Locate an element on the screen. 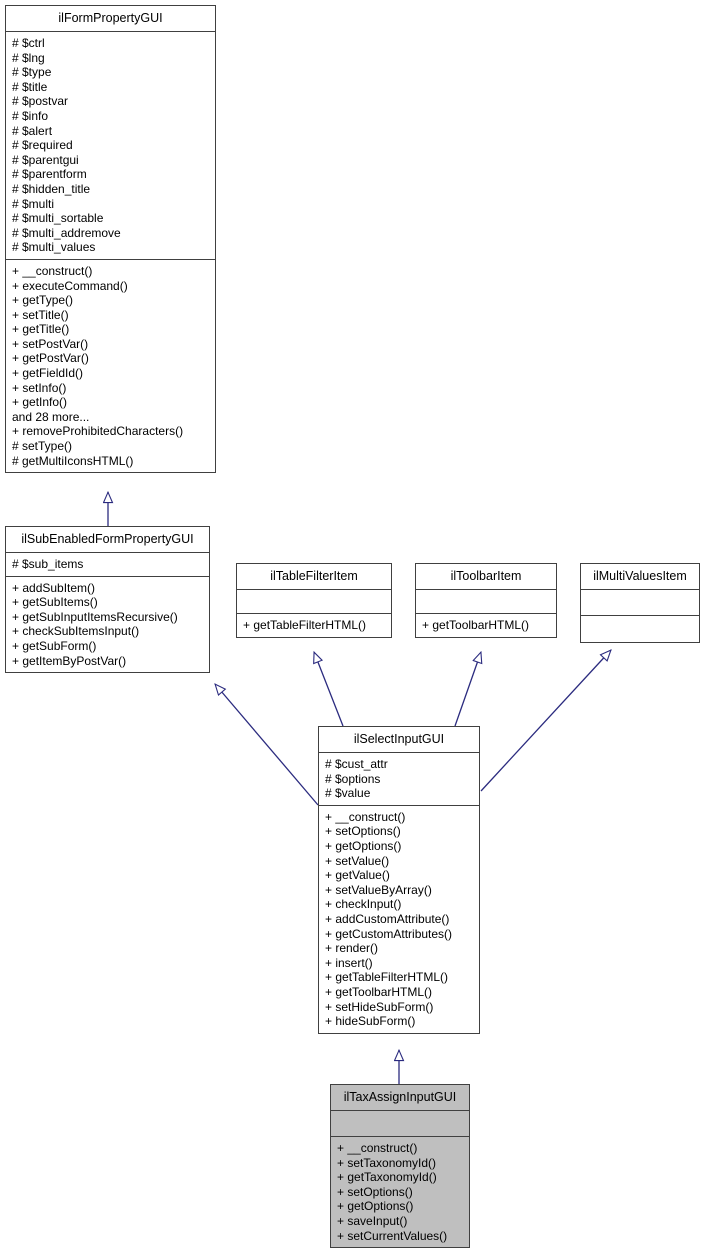 The width and height of the screenshot is (707, 1256). member-row: # $options is located at coordinates (353, 778).